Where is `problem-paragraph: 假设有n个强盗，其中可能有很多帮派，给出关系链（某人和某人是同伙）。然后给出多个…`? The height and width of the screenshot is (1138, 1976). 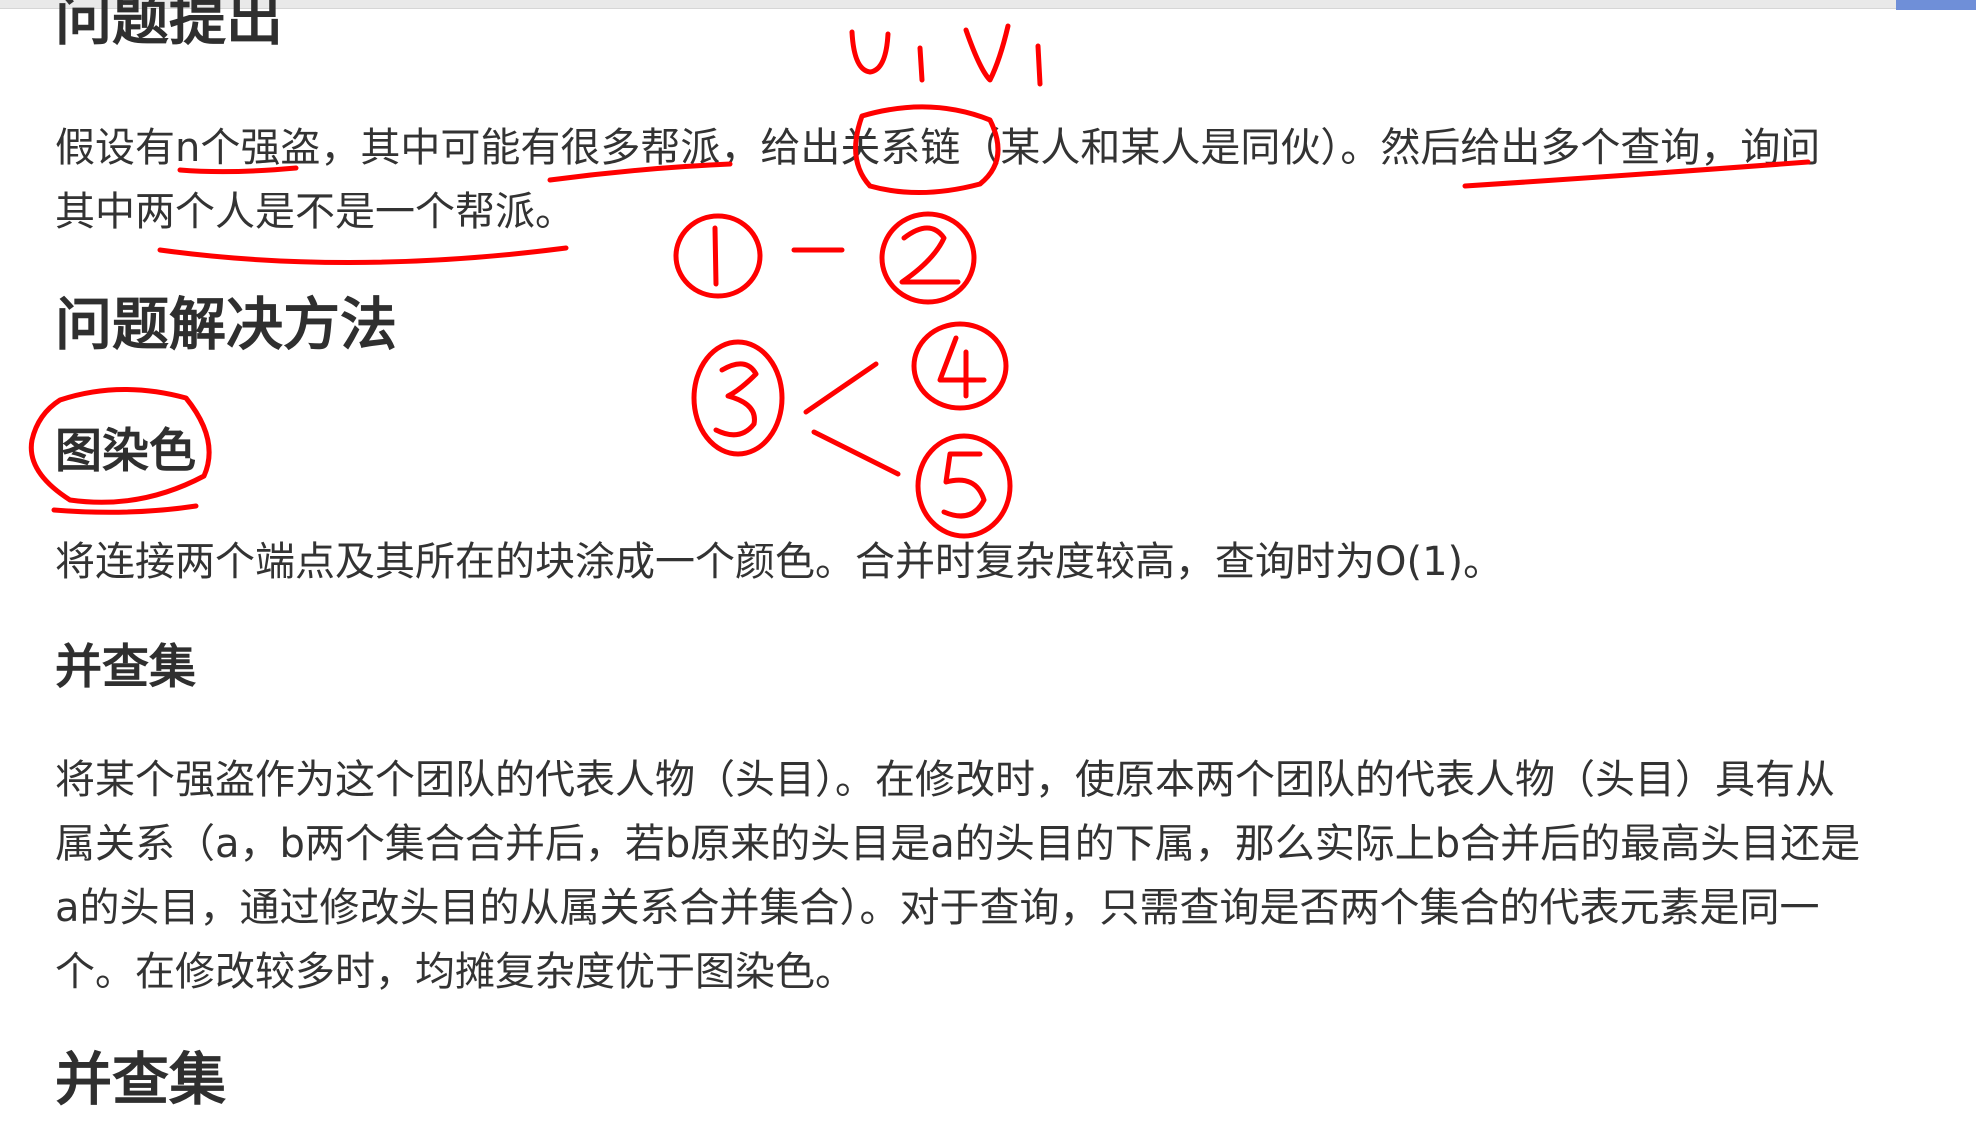
problem-paragraph: 假设有n个强盗，其中可能有很多帮派，给出关系链（某人和某人是同伙）。然后给出多个… is located at coordinates (1000, 180).